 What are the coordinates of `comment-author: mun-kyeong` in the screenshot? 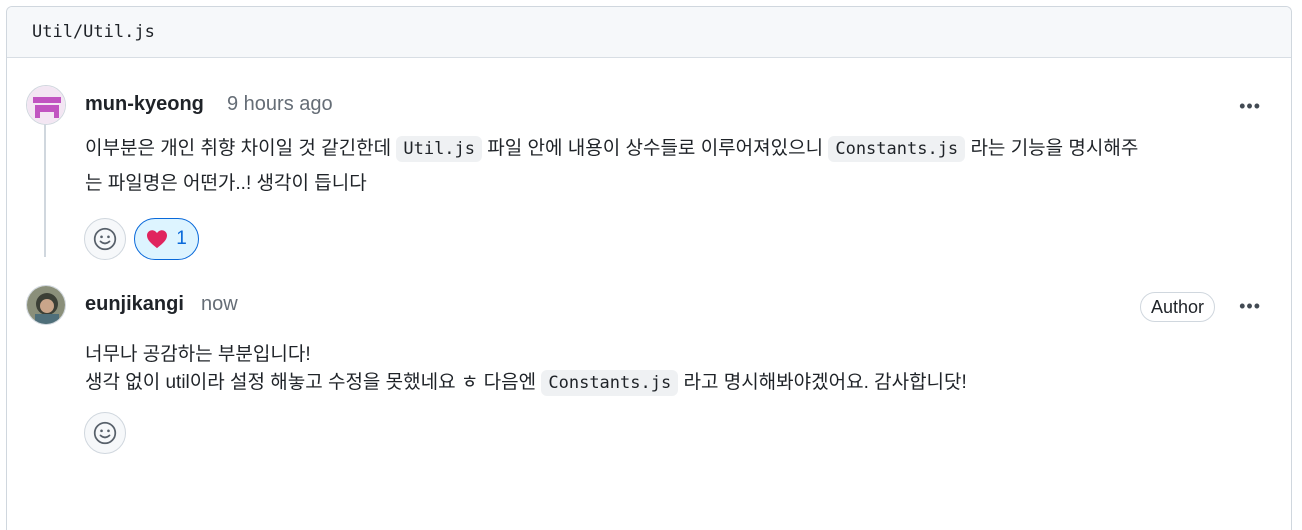 It's located at (144, 104).